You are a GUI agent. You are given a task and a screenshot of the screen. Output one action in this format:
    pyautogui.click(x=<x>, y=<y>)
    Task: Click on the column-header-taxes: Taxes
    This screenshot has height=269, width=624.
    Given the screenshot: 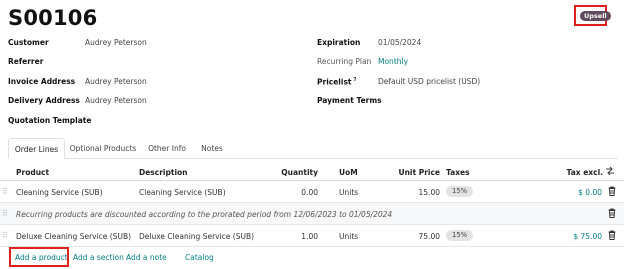 What is the action you would take?
    pyautogui.click(x=458, y=172)
    